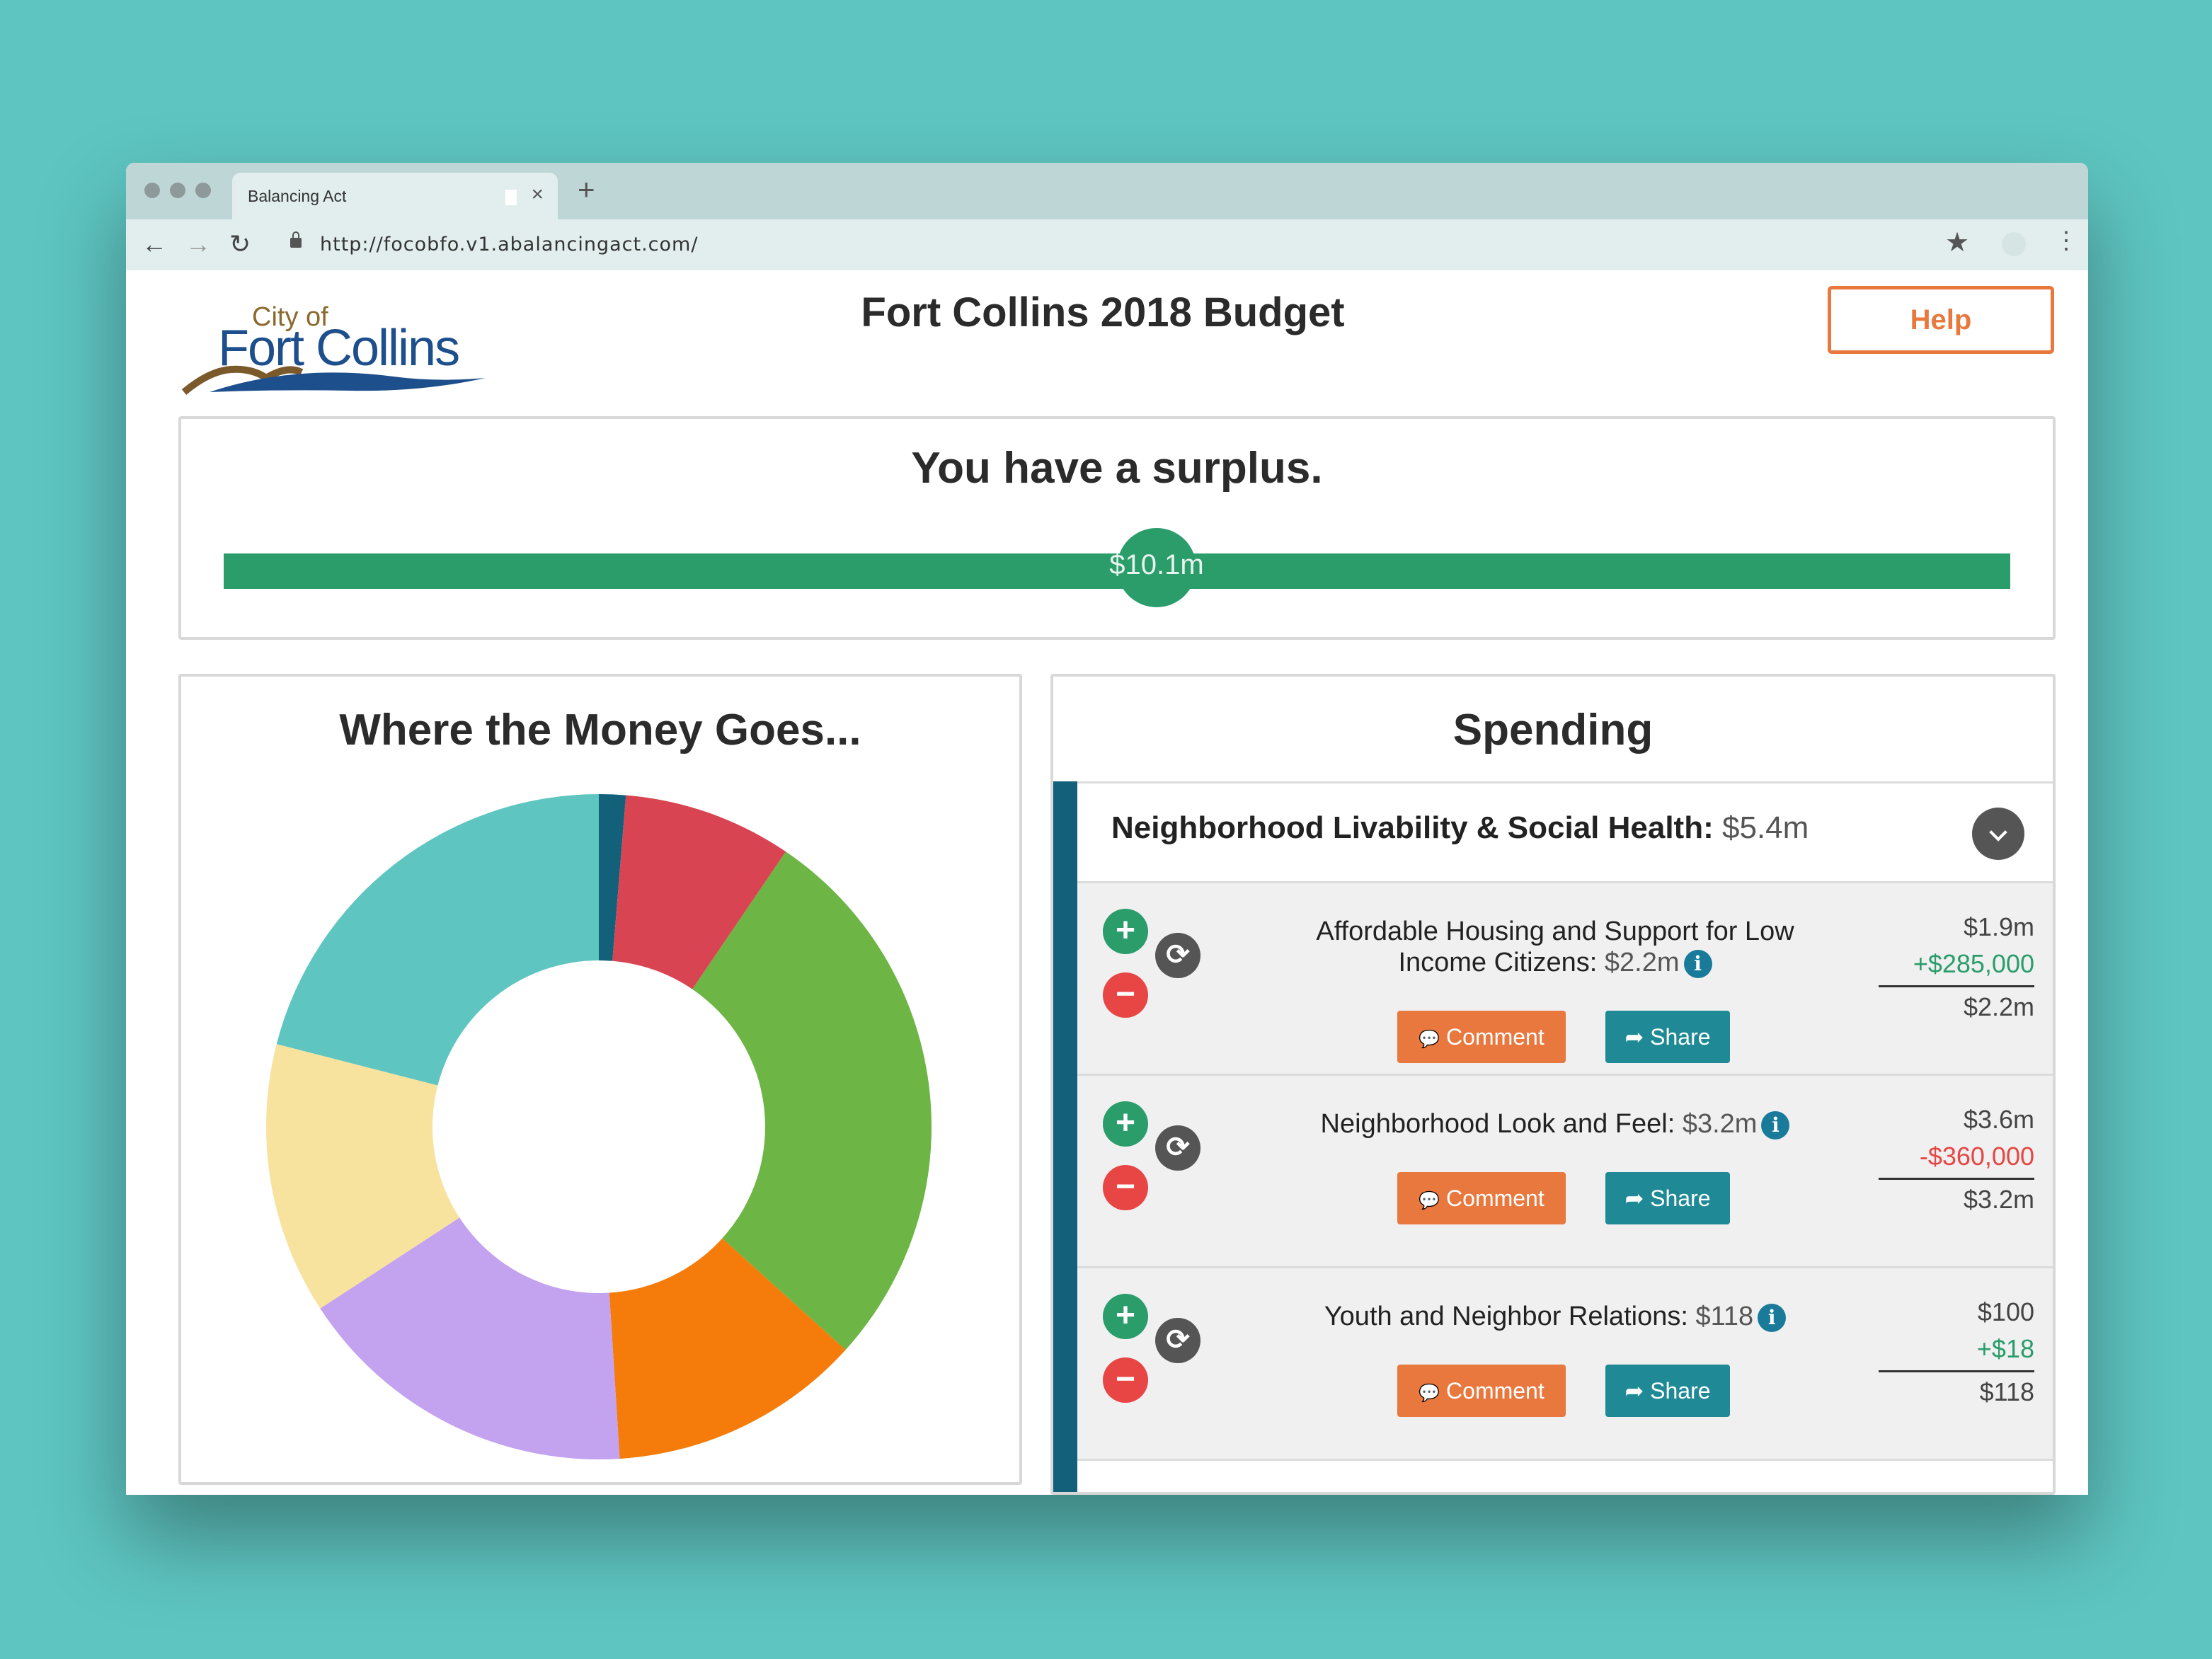 The height and width of the screenshot is (1659, 2212). Describe the element at coordinates (240, 244) in the screenshot. I see `reload-icon: ↻` at that location.